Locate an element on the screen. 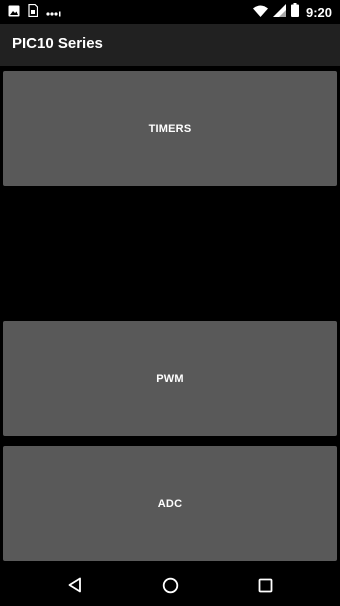 The image size is (340, 606). status-time: 9:20 is located at coordinates (318, 12).